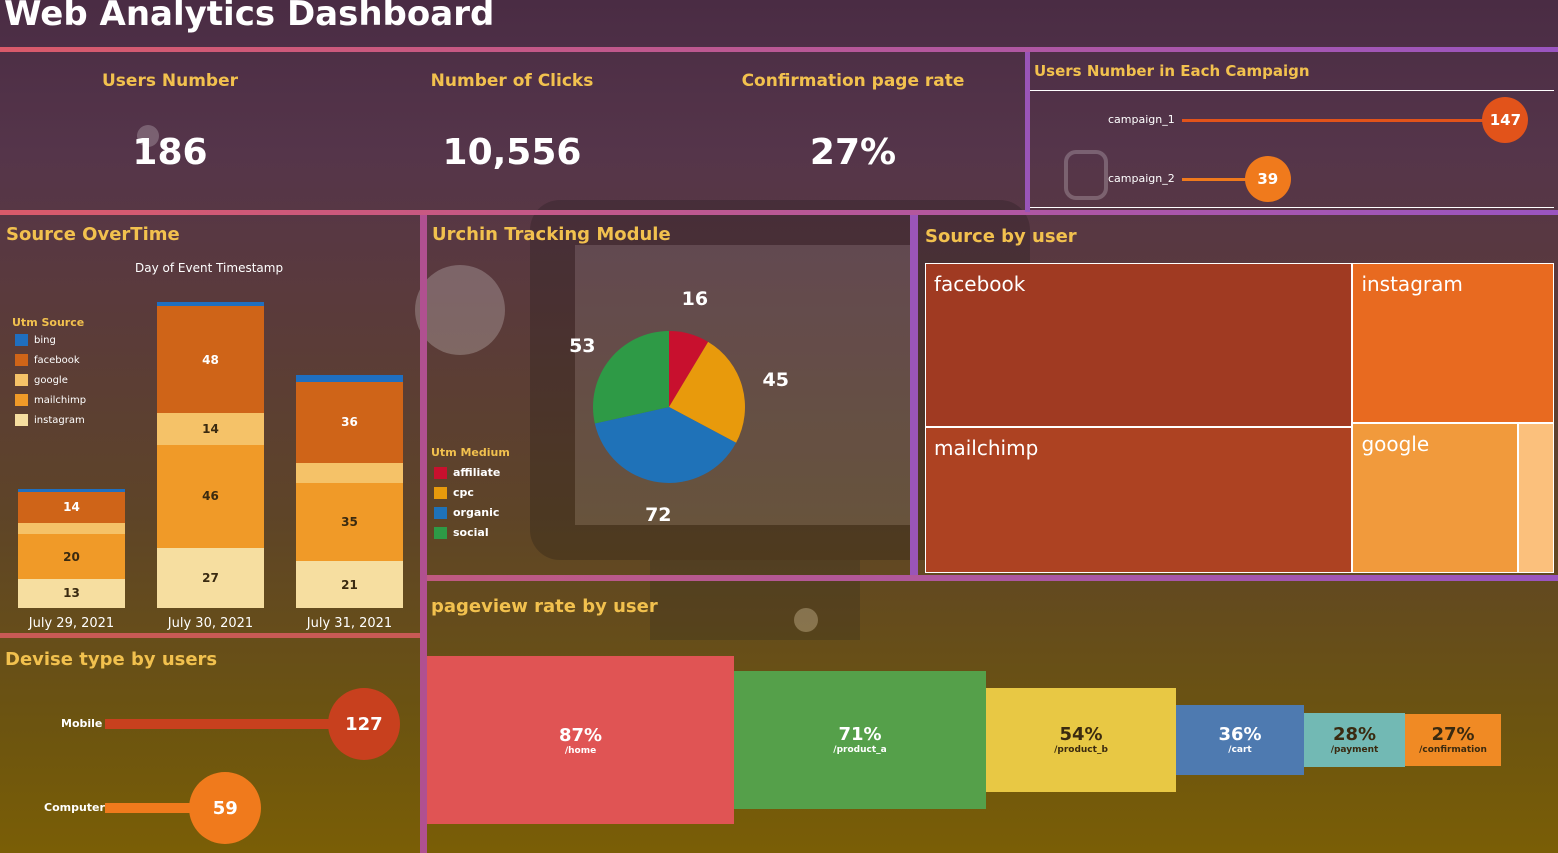 Image resolution: width=1558 pixels, height=853 pixels. What do you see at coordinates (1354, 735) in the screenshot?
I see `funnel-percent: 28%` at bounding box center [1354, 735].